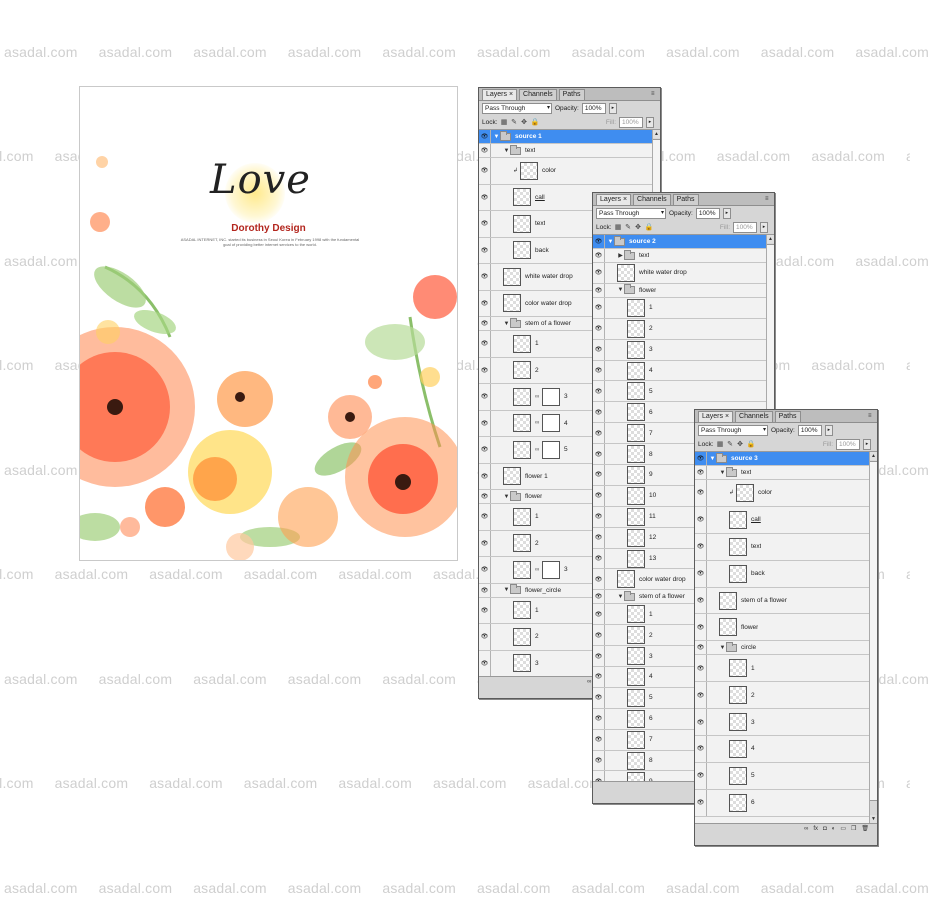  I want to click on new-layer-icon: ❐, so click(853, 828).